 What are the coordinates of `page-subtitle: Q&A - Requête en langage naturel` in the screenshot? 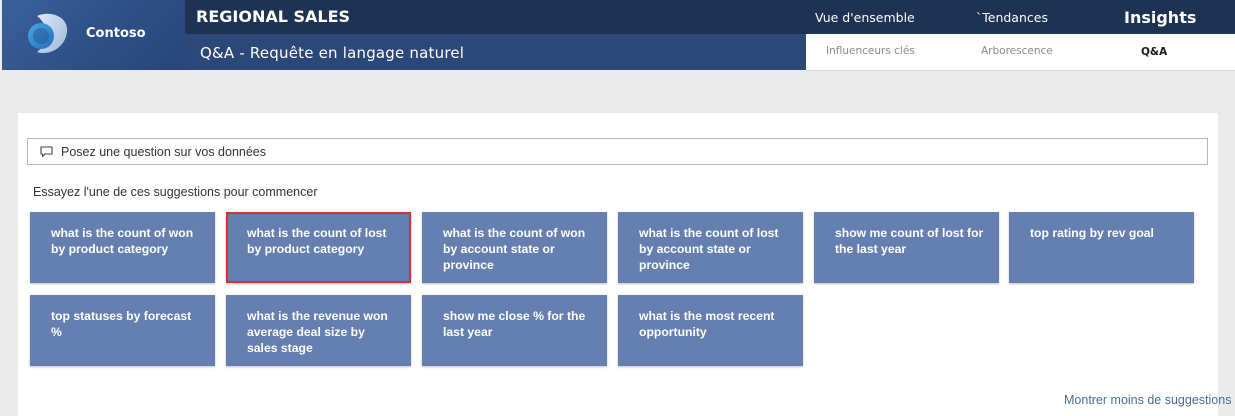 It's located at (332, 53).